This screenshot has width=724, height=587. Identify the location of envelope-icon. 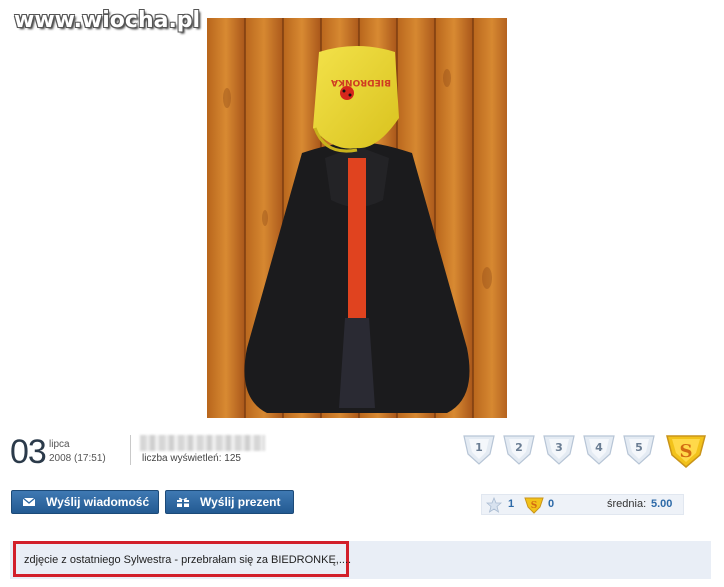
(29, 501).